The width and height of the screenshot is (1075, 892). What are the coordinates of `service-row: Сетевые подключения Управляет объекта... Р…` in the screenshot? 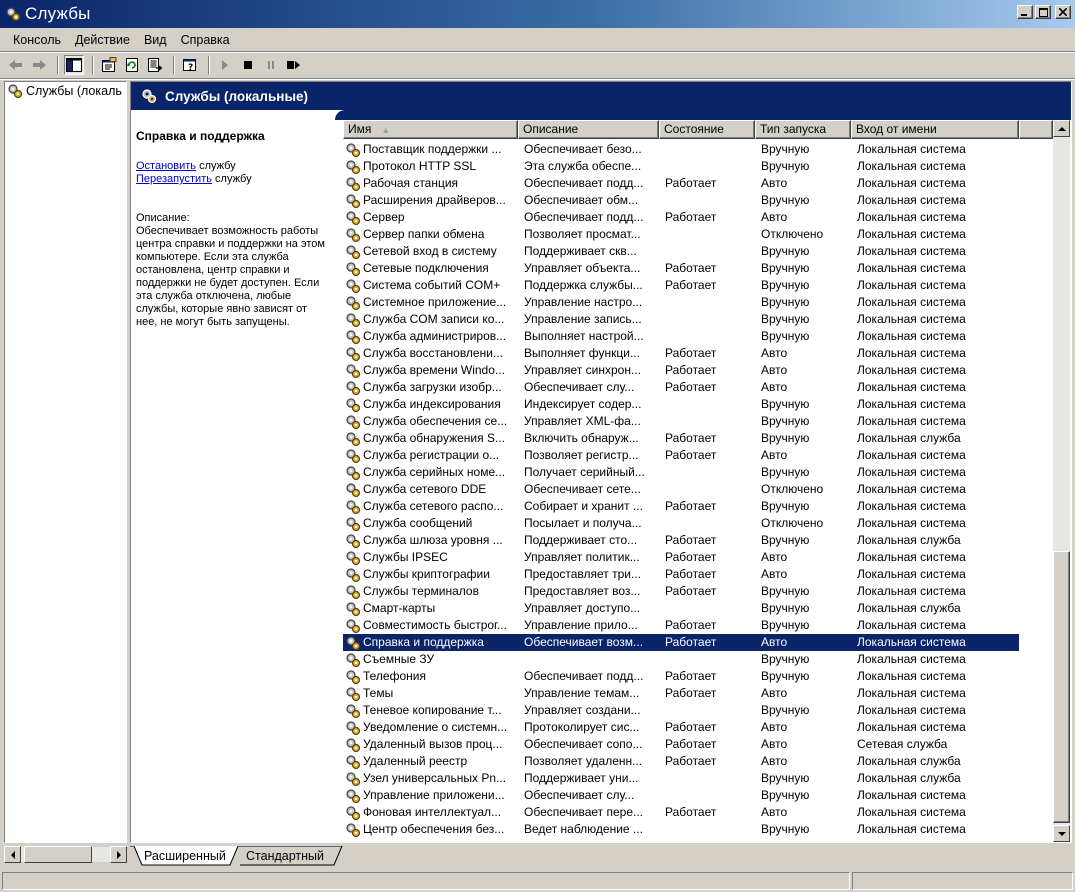 It's located at (698, 268).